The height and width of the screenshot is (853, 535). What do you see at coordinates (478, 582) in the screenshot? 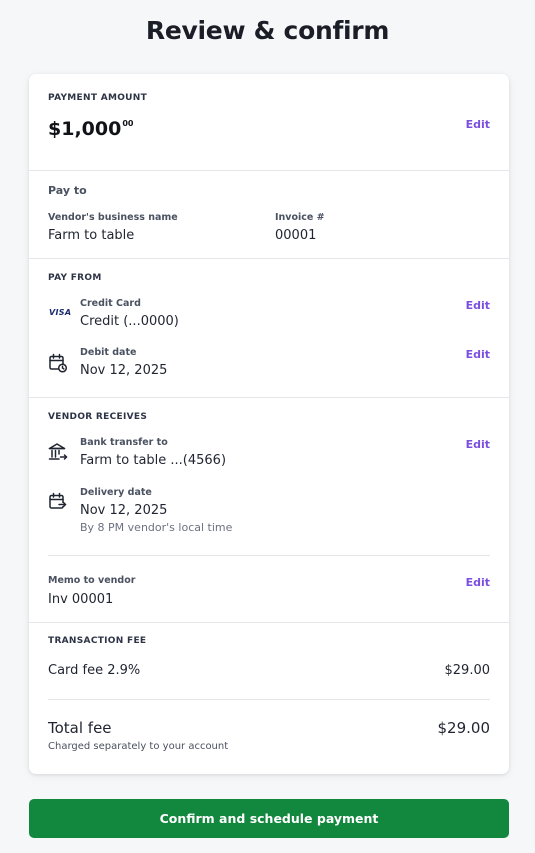
I see `edit-memo-button: Edit` at bounding box center [478, 582].